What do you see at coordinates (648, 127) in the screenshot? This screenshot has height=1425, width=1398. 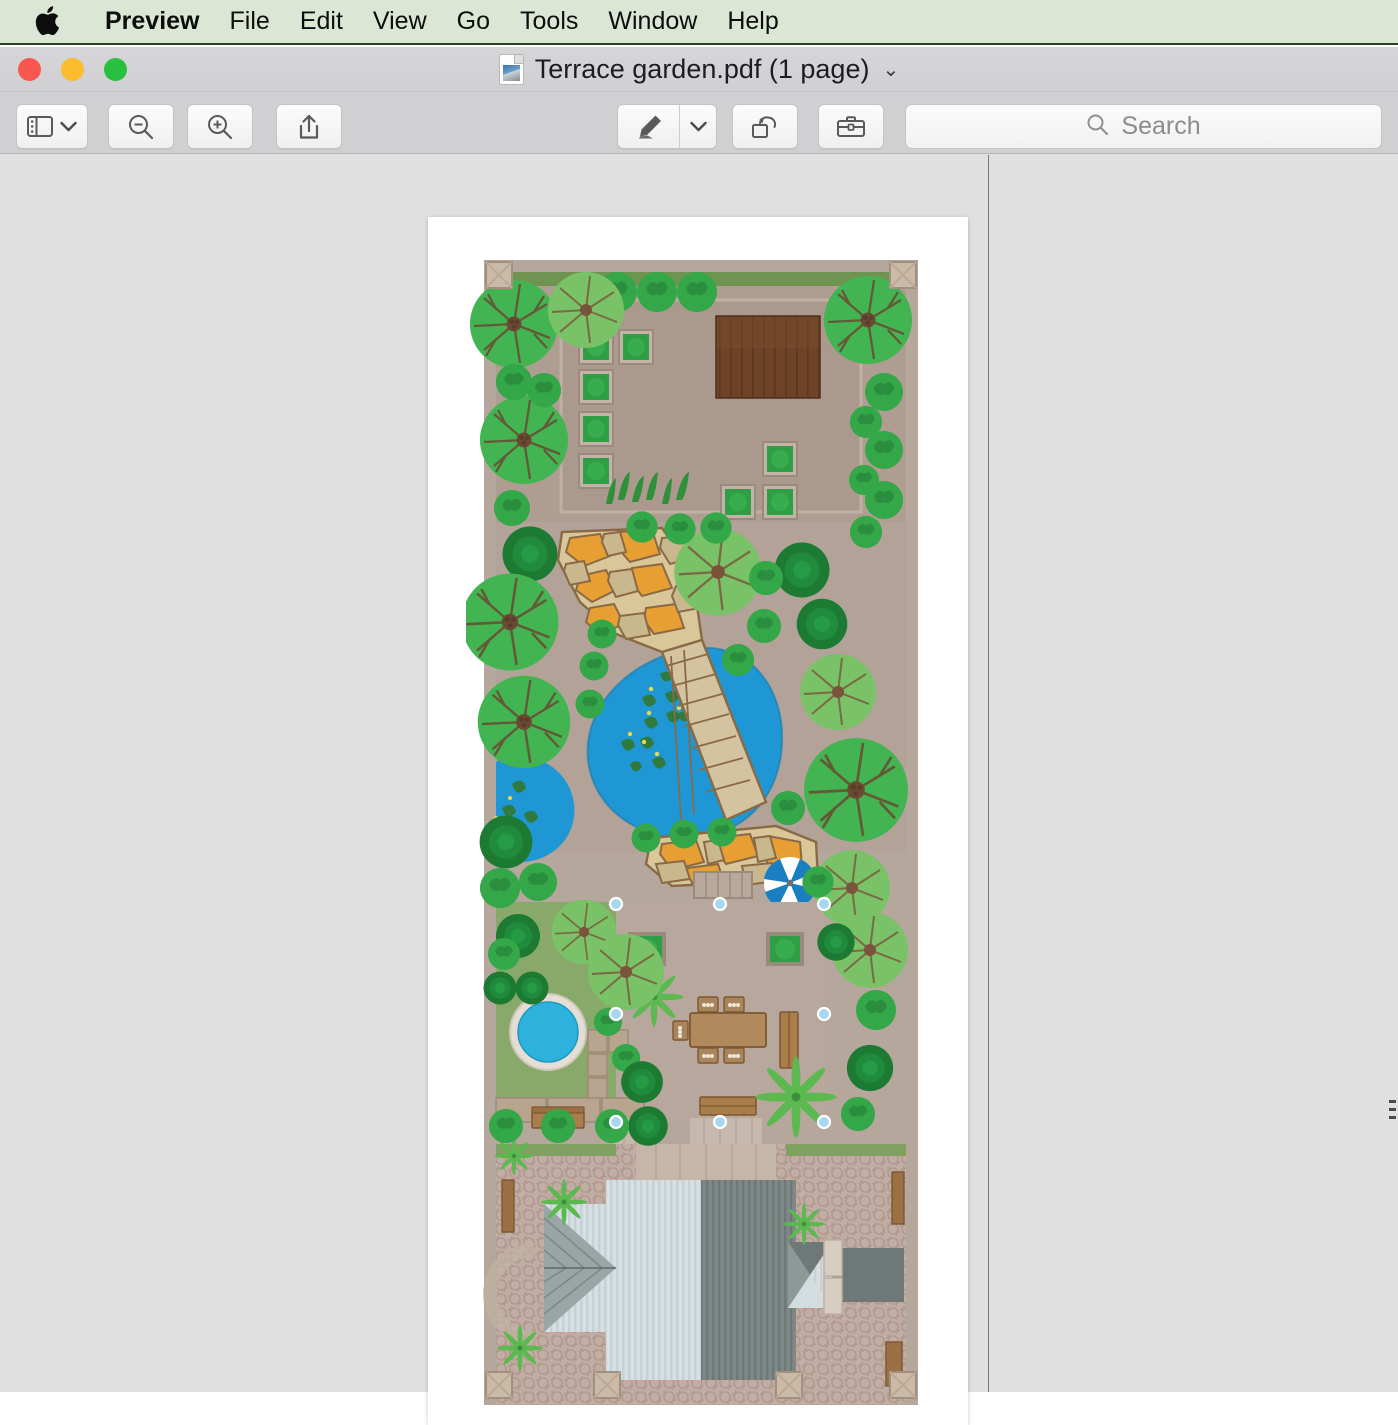 I see `highlighter-pen-icon` at bounding box center [648, 127].